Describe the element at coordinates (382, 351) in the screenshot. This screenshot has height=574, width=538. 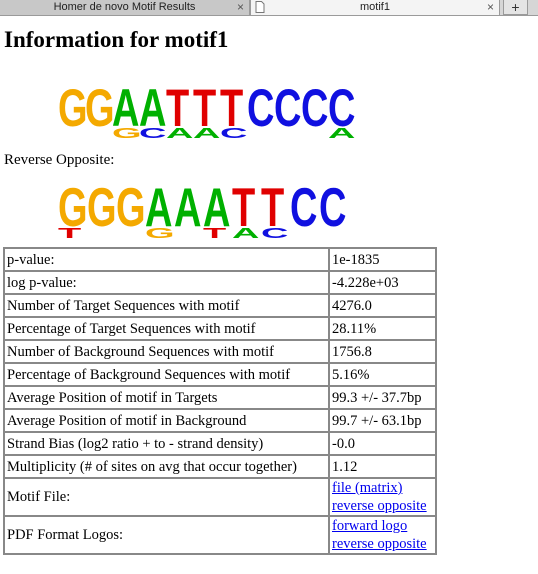
I see `stat-value: 1756.8` at that location.